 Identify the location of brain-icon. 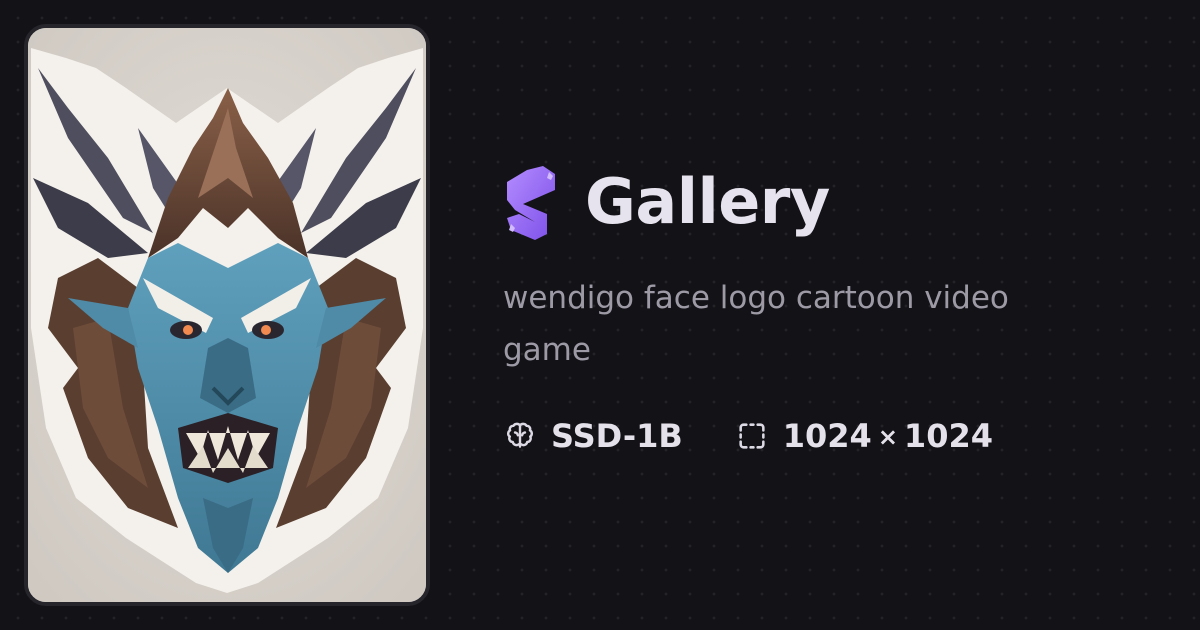
(520, 435).